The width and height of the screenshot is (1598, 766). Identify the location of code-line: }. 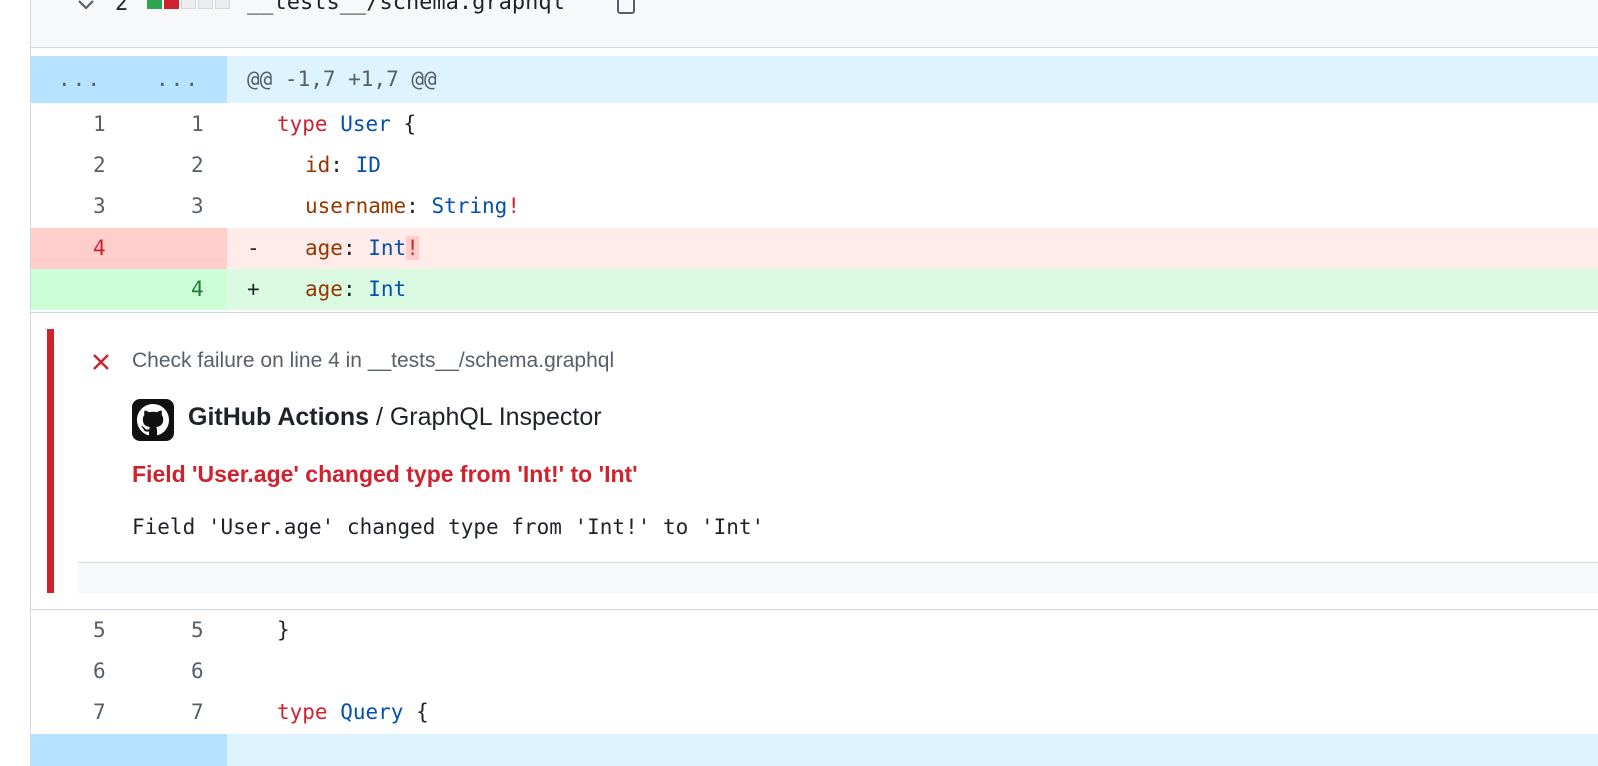
(283, 630).